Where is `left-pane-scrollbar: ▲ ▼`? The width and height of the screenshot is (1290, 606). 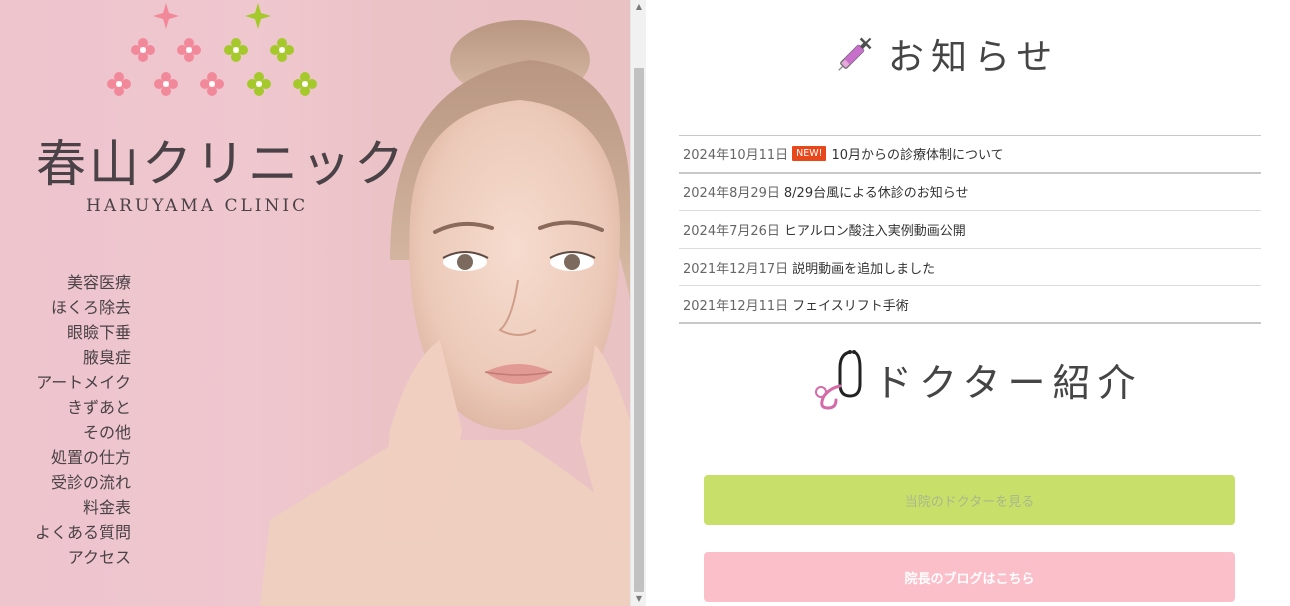 left-pane-scrollbar: ▲ ▼ is located at coordinates (638, 303).